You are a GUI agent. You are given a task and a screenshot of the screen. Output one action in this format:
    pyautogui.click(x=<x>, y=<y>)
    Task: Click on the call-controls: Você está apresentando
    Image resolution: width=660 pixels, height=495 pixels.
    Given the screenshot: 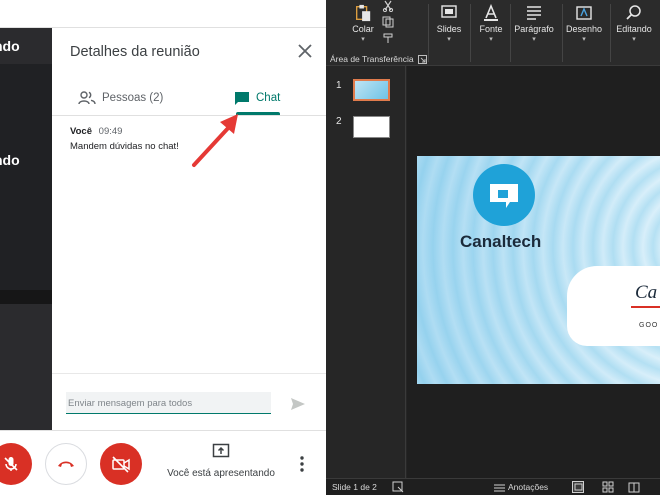 What is the action you would take?
    pyautogui.click(x=163, y=462)
    